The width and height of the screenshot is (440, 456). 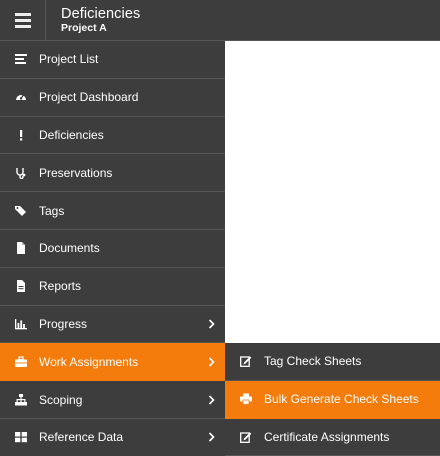 I want to click on sidebar-item-label: Project Dashboard, so click(x=89, y=97).